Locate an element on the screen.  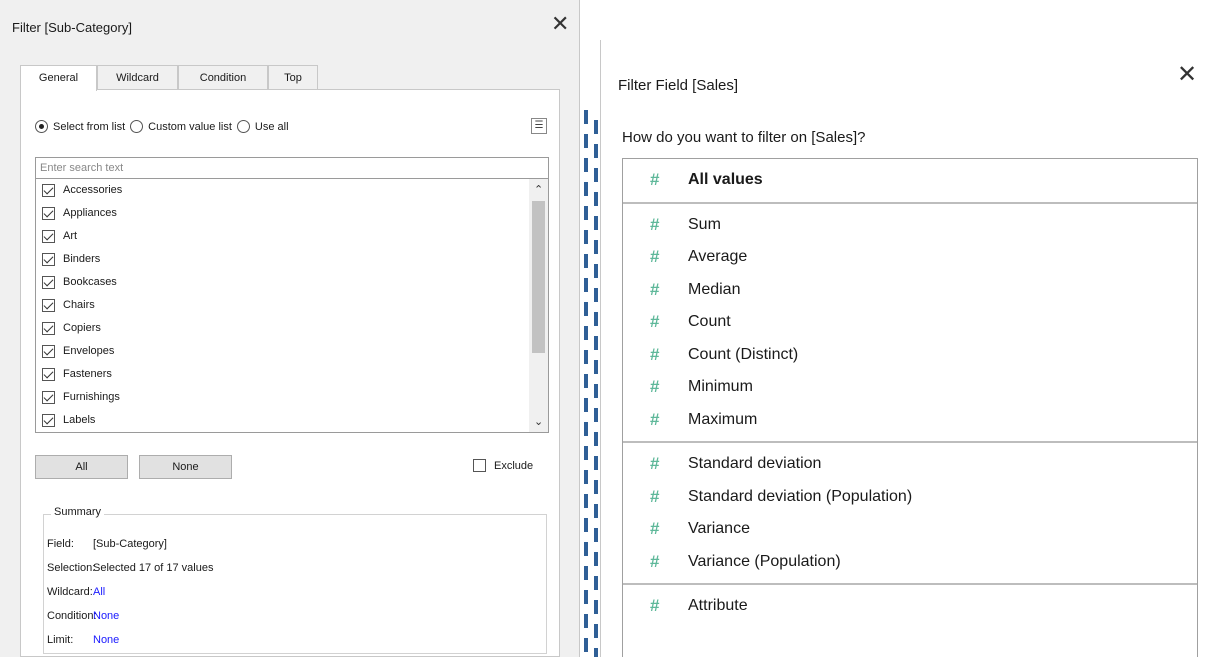
custom-value-list-radio is located at coordinates (137, 126).